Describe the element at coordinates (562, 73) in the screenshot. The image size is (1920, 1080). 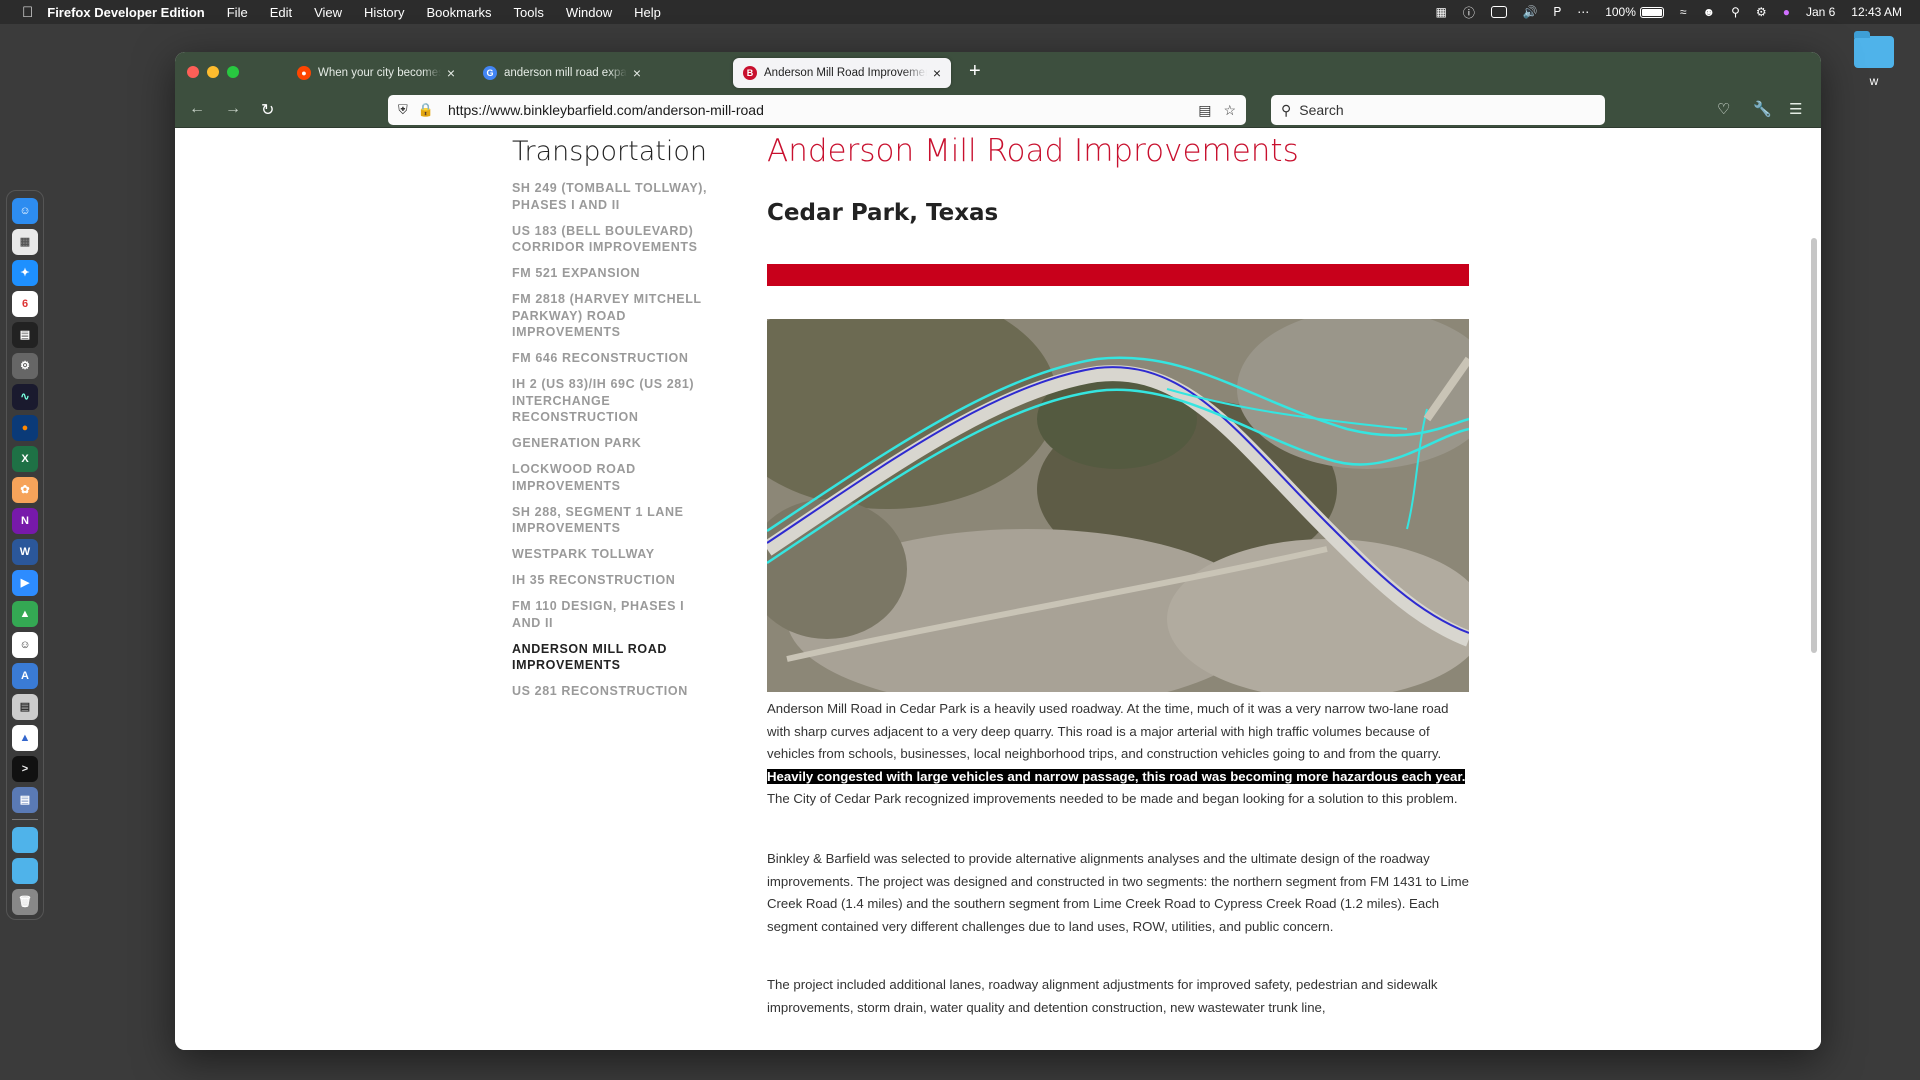
I see `tab-google: G anderson mill road expansion ce ×` at that location.